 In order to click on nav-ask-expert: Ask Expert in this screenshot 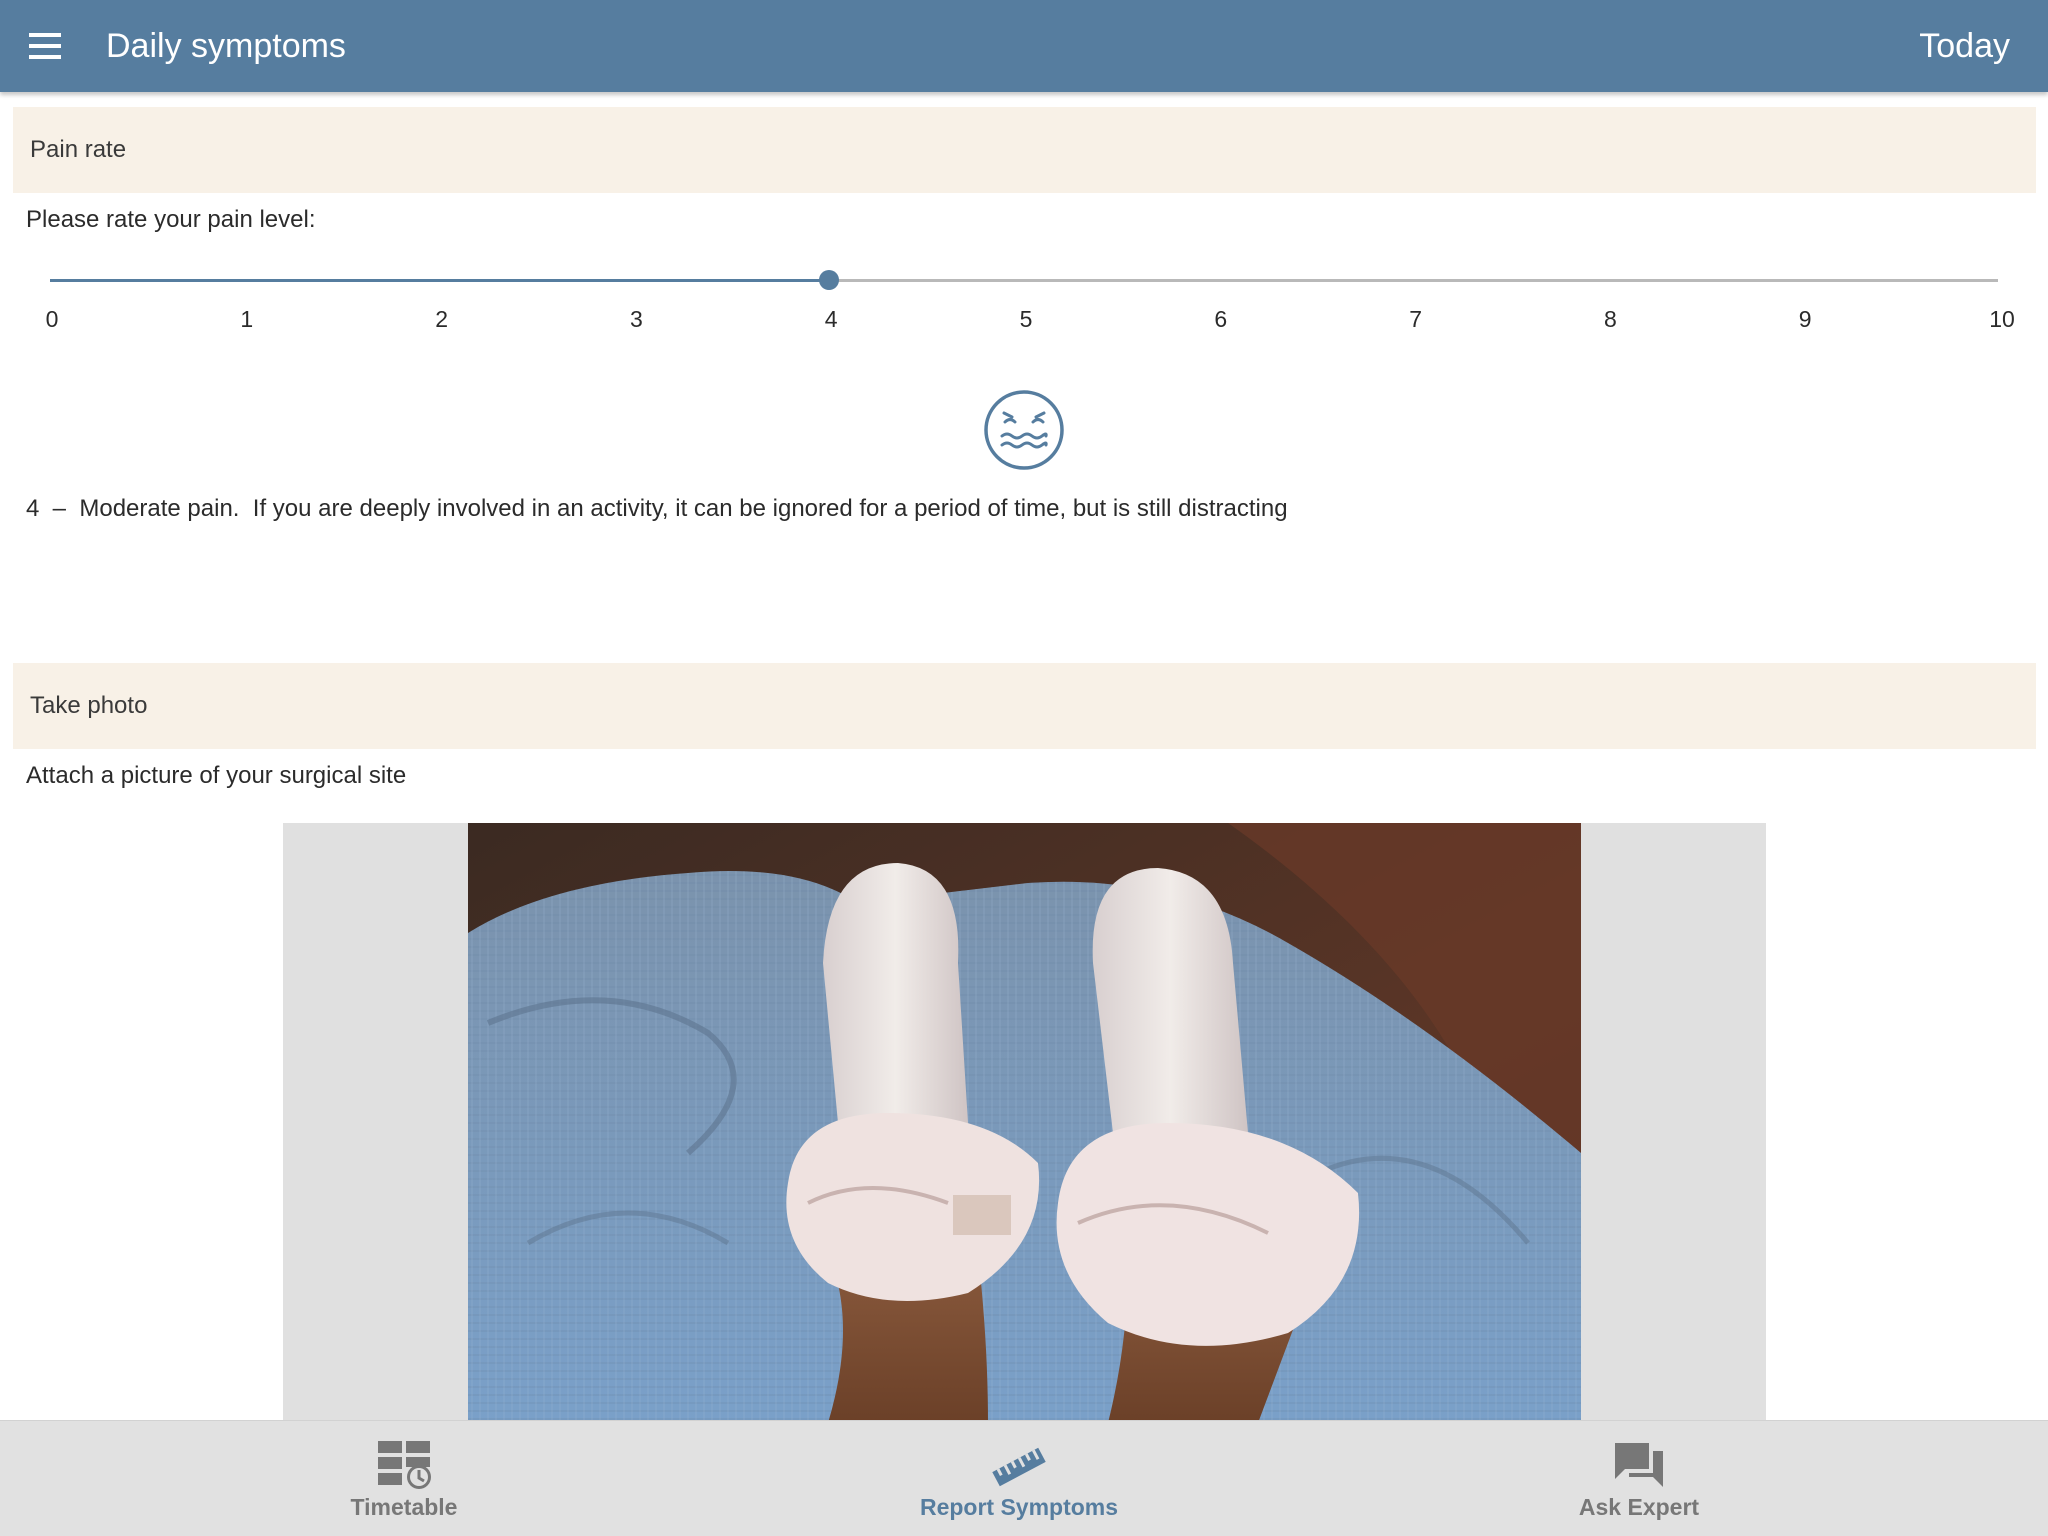, I will do `click(1639, 1478)`.